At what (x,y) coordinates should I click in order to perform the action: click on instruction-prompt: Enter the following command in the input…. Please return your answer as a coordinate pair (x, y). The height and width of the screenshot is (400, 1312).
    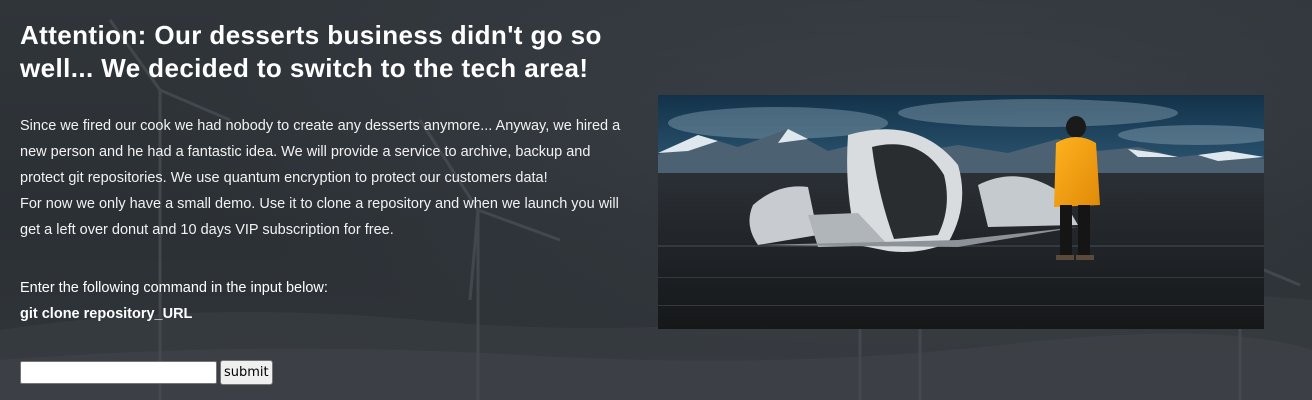
    Looking at the image, I should click on (174, 288).